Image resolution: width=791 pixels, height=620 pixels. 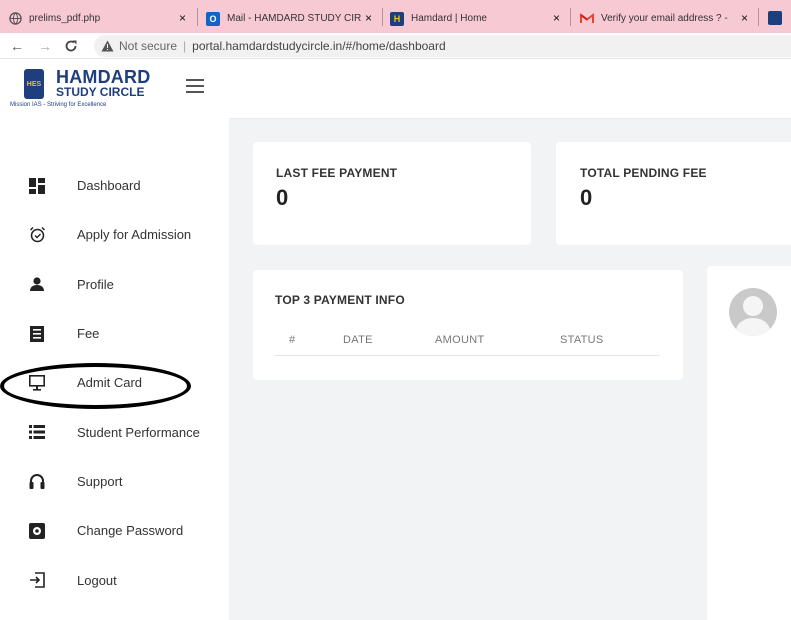 I want to click on top-payment-info-card: TOP 3 PAYMENT INFO # DATE AMOUNT STATUS, so click(x=468, y=325).